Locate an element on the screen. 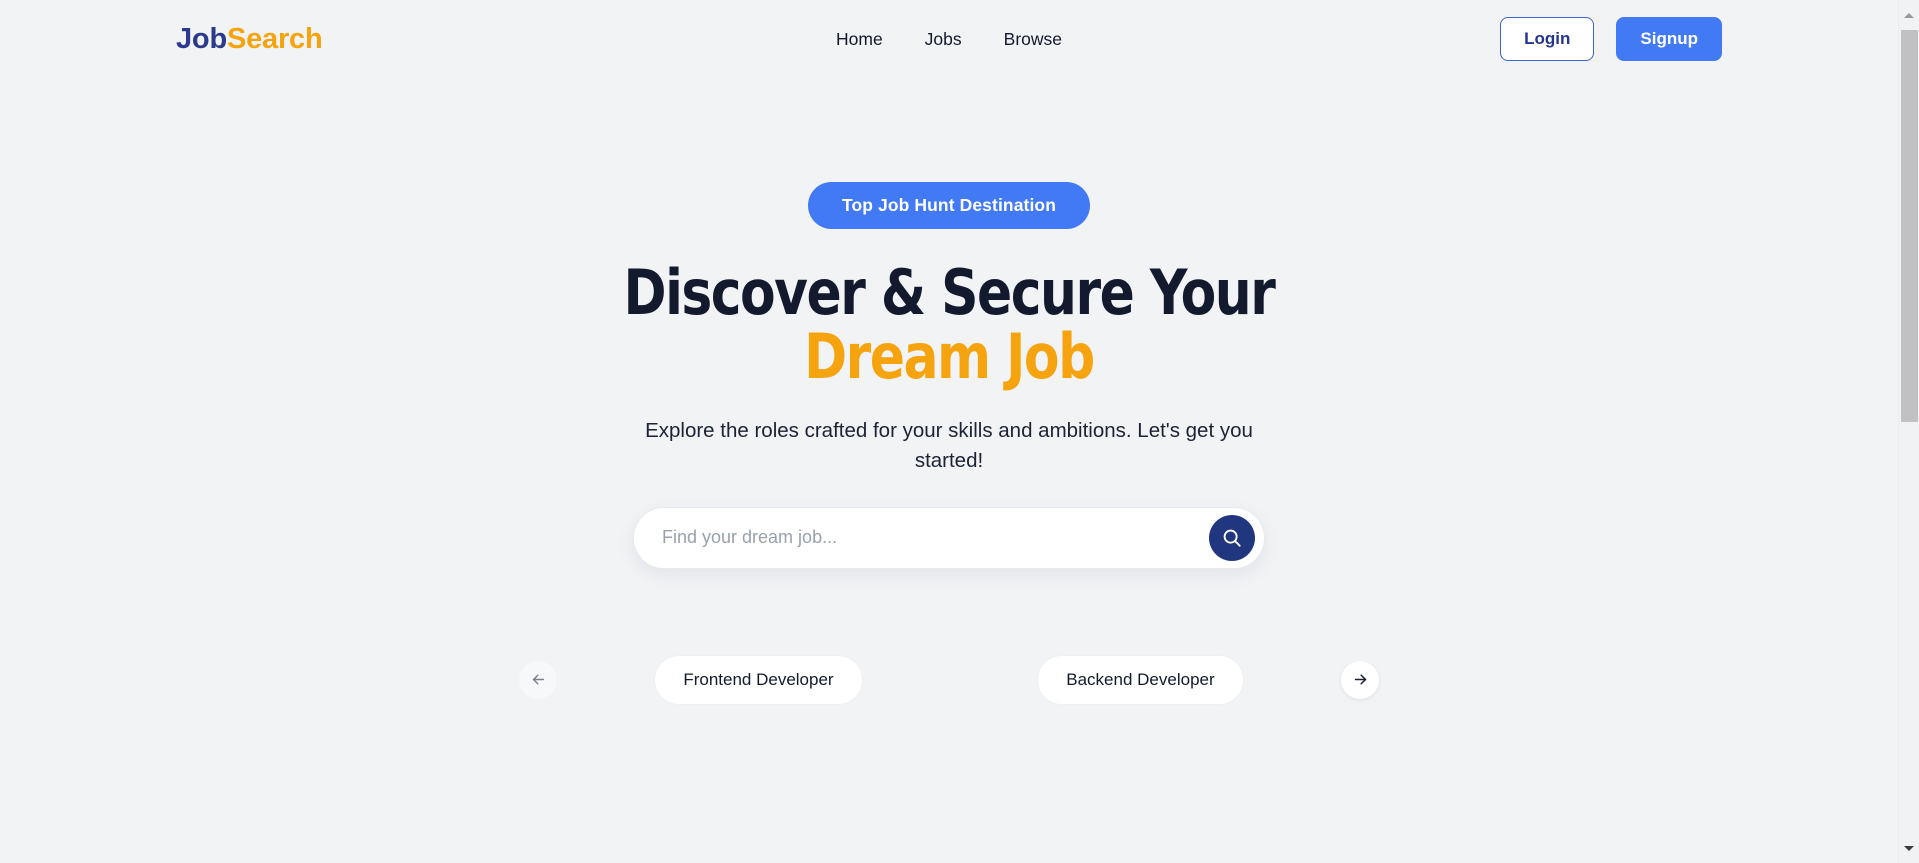 Image resolution: width=1919 pixels, height=863 pixels. site-logo: JobSearch is located at coordinates (249, 39).